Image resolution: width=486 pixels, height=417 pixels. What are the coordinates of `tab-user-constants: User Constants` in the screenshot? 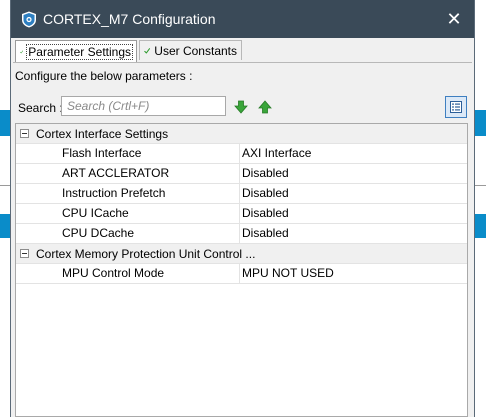 It's located at (190, 50).